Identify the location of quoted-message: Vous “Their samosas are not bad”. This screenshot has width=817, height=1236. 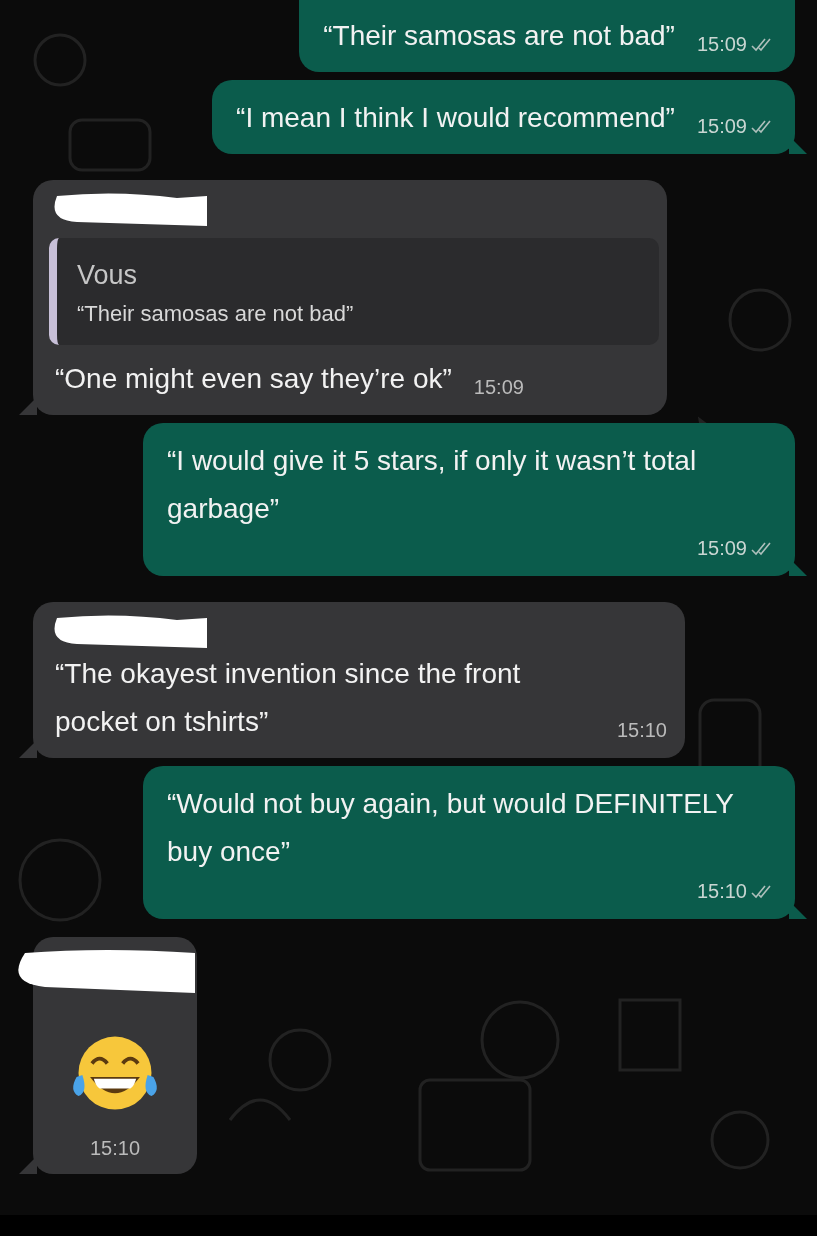
(354, 291).